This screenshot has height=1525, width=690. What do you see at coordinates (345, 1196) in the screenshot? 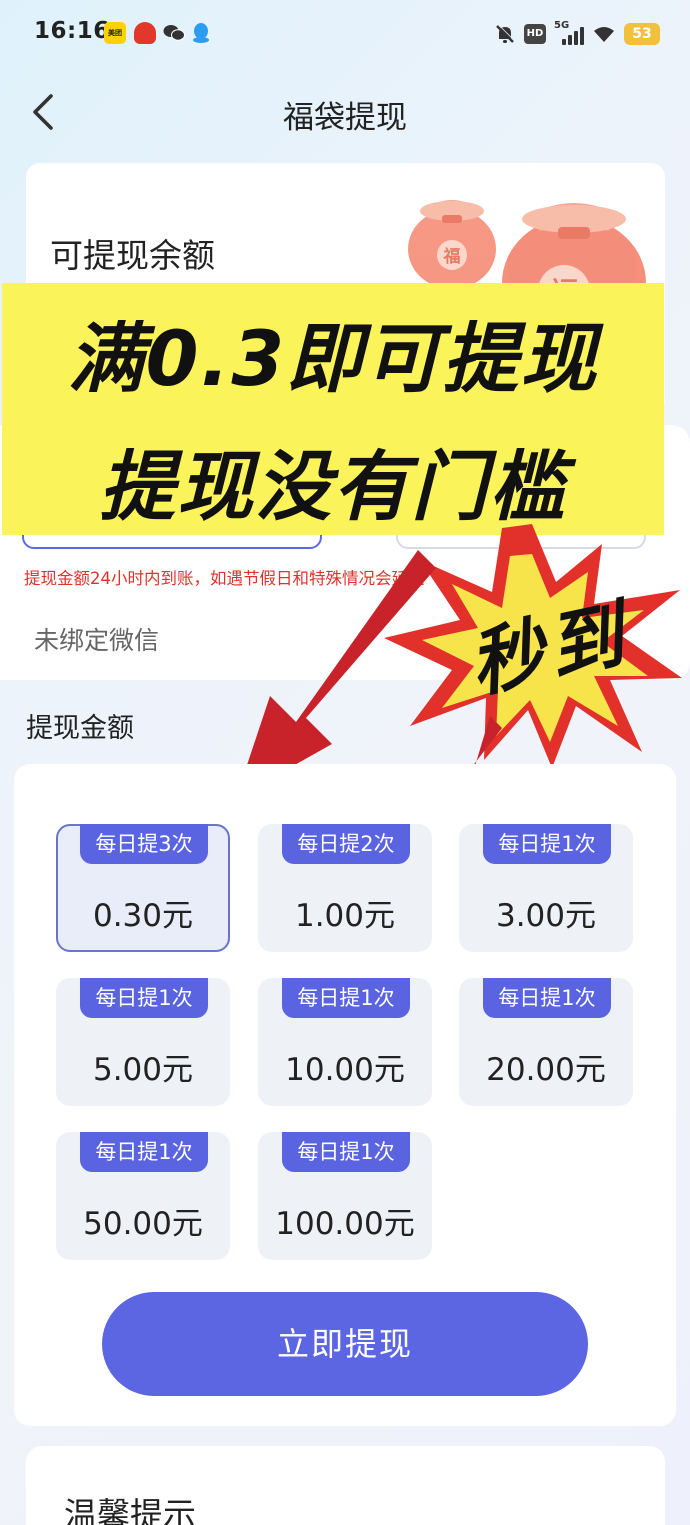
I see `amount-option-100-00: 每日提1次 100.00元` at bounding box center [345, 1196].